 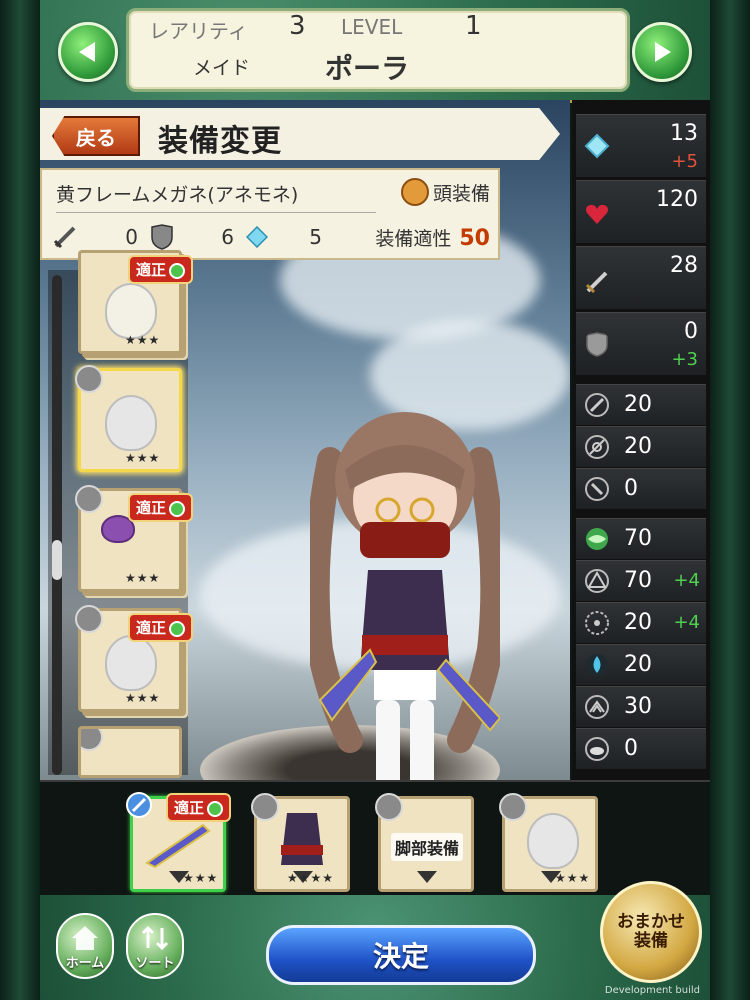 What do you see at coordinates (641, 488) in the screenshot?
I see `stat-blunt-resist: 0` at bounding box center [641, 488].